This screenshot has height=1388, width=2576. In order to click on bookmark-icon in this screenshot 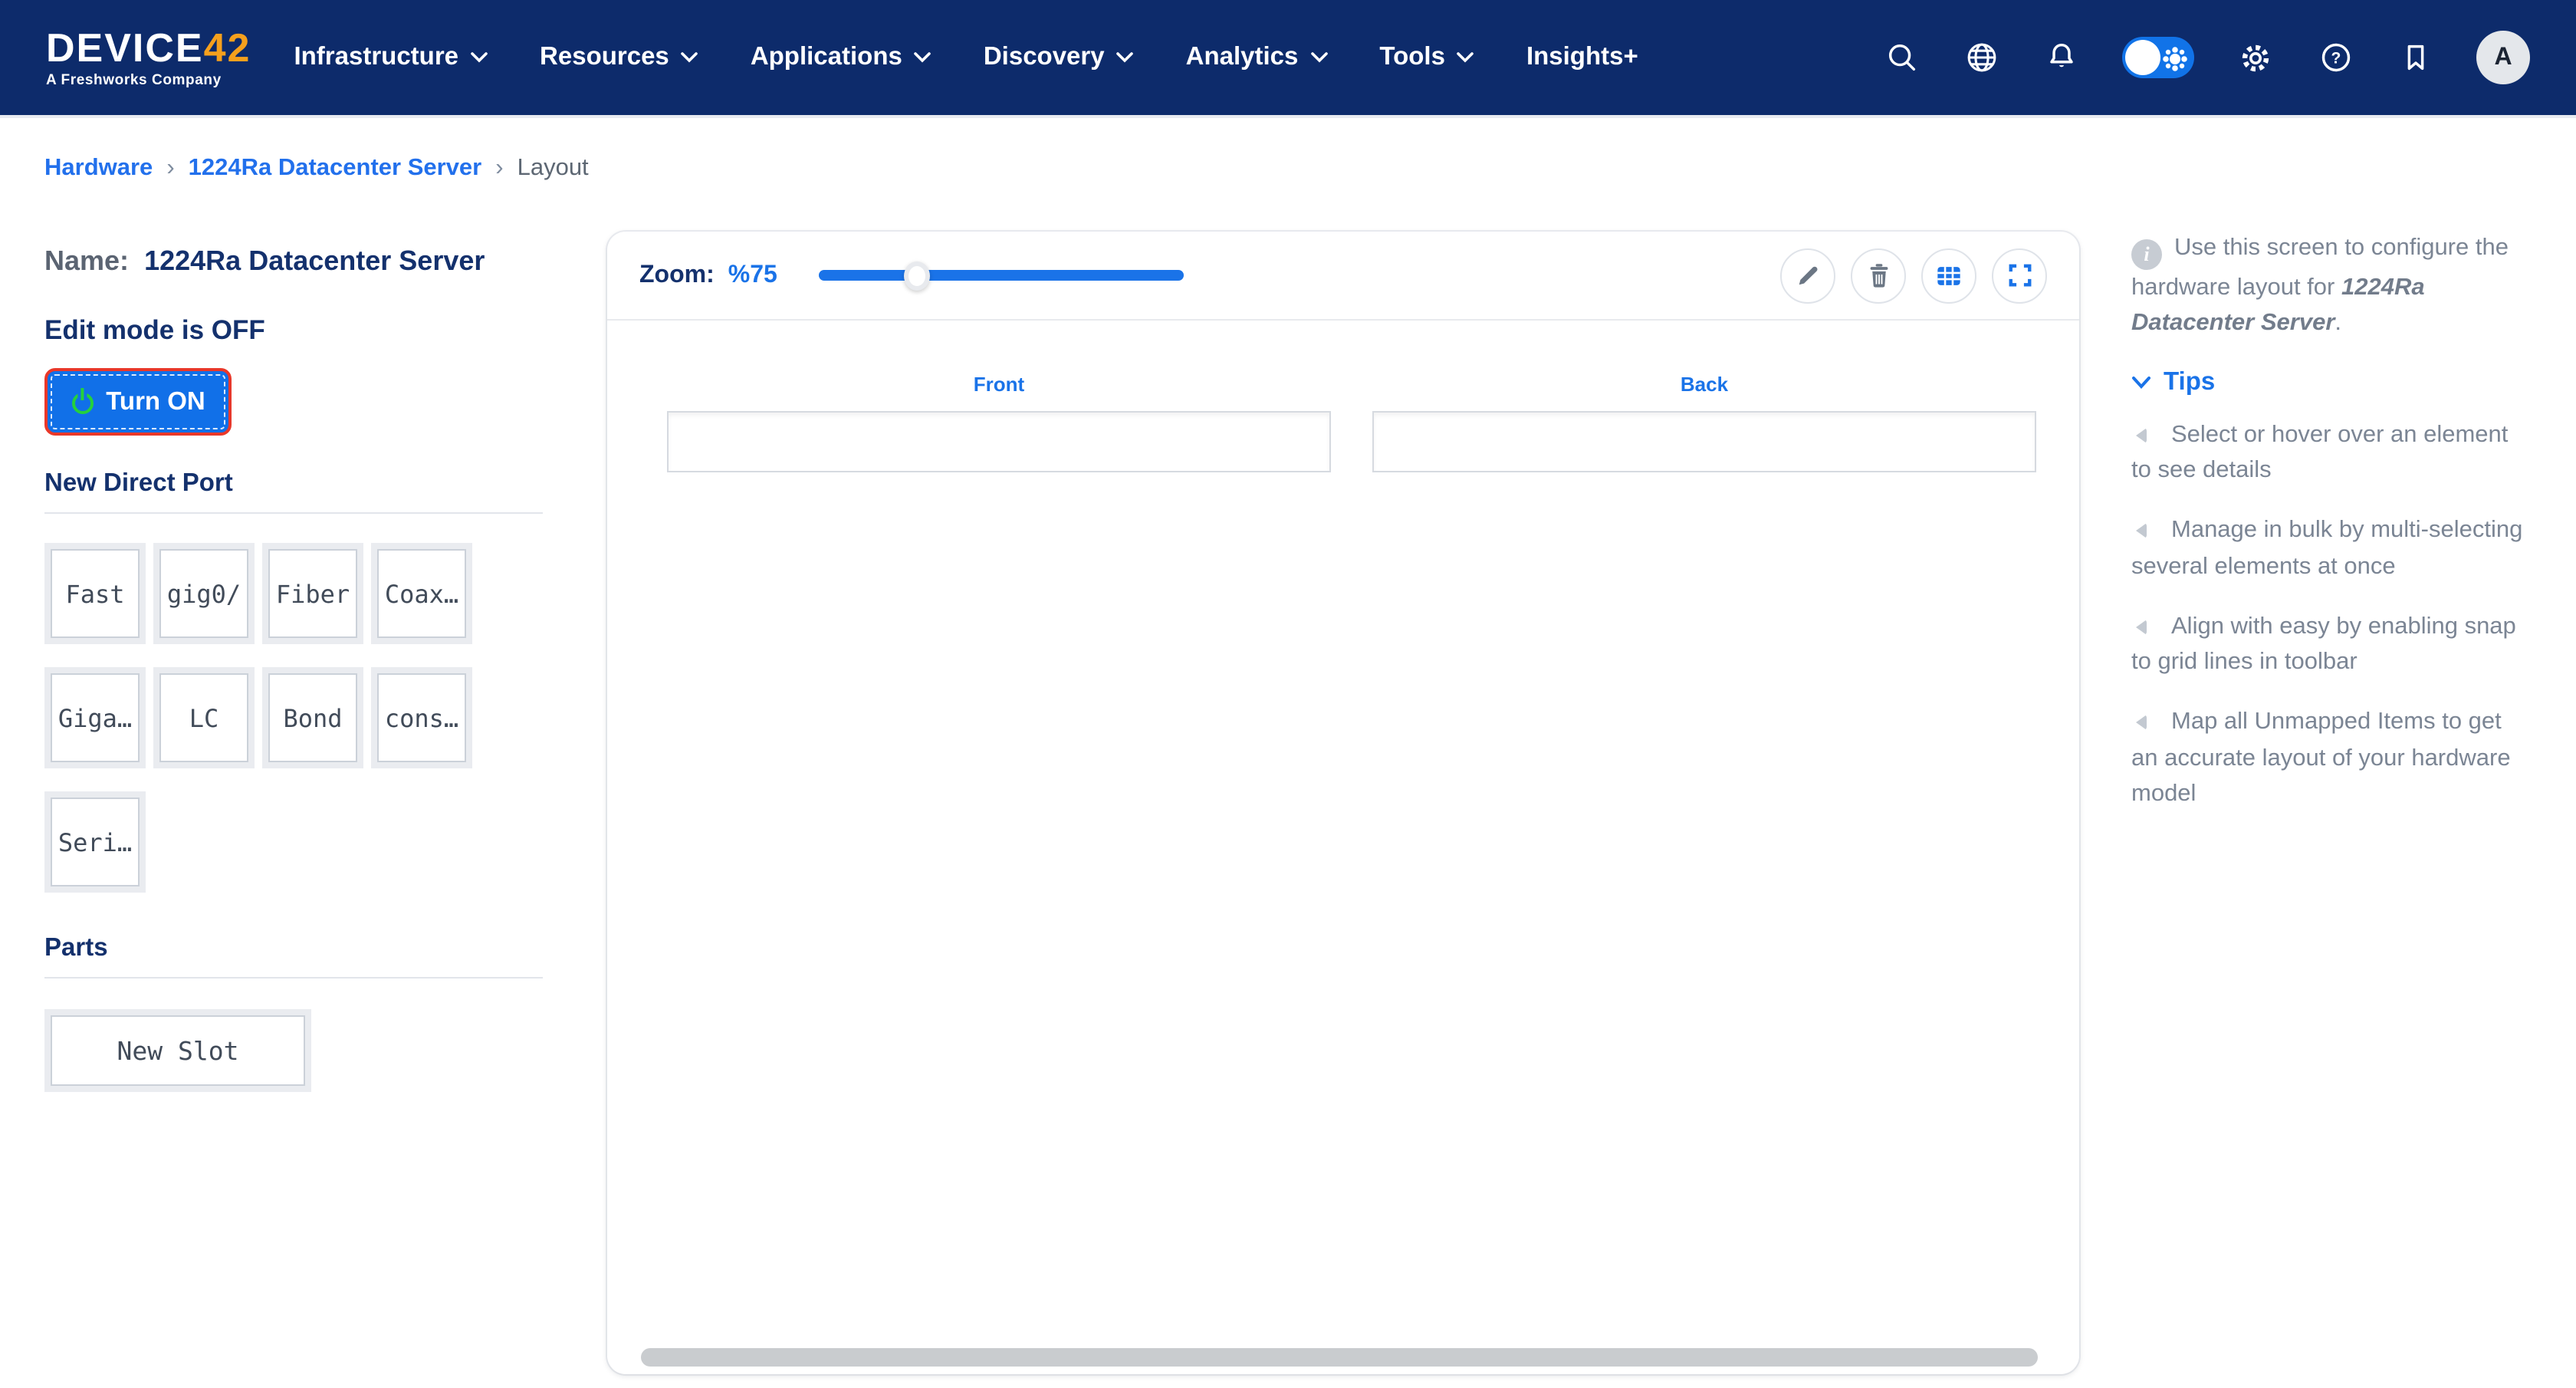, I will do `click(2415, 57)`.